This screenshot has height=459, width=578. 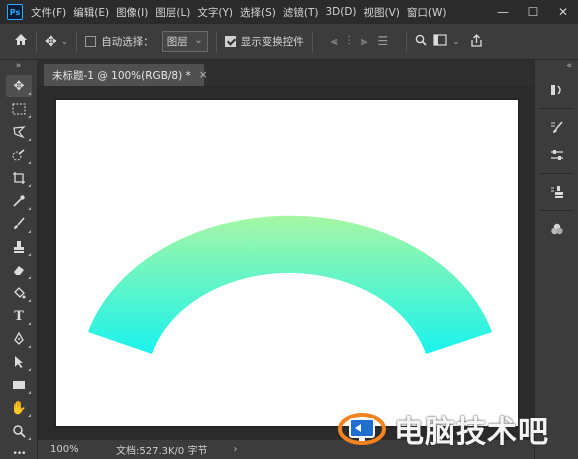 What do you see at coordinates (51, 42) in the screenshot?
I see `move-tool-icon: ✥` at bounding box center [51, 42].